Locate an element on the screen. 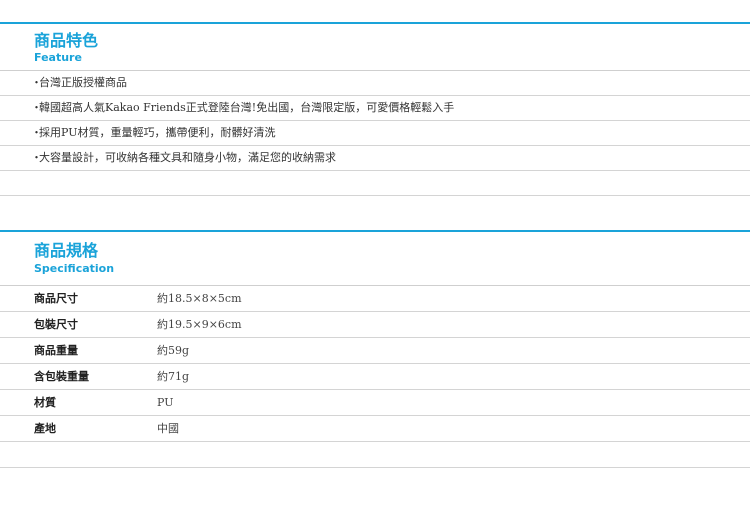  spec-value: PU is located at coordinates (165, 402).